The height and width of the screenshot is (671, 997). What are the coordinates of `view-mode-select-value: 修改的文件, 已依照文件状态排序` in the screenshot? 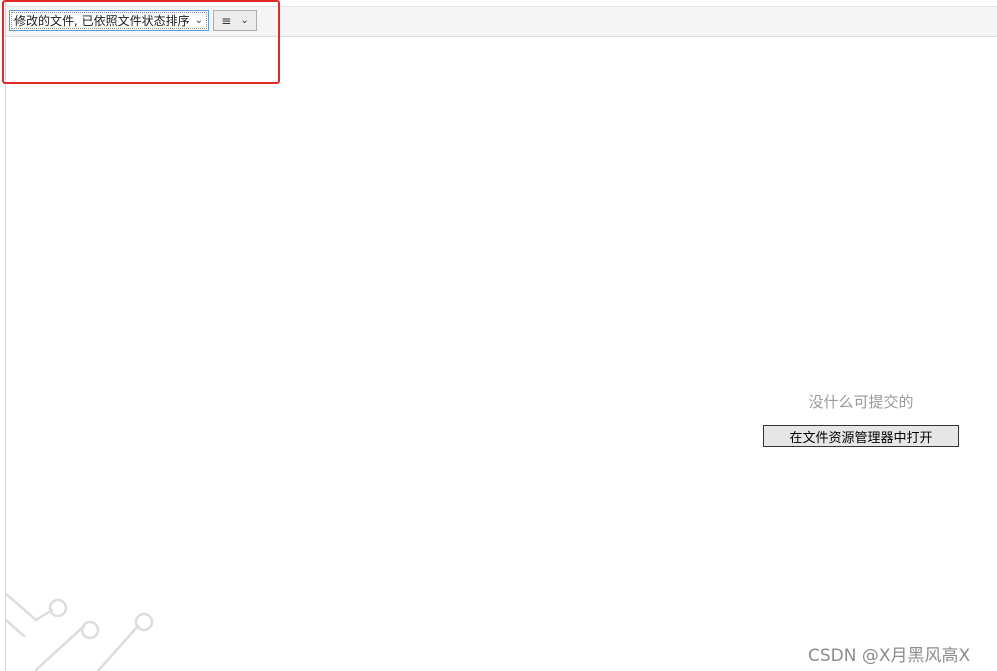 It's located at (102, 21).